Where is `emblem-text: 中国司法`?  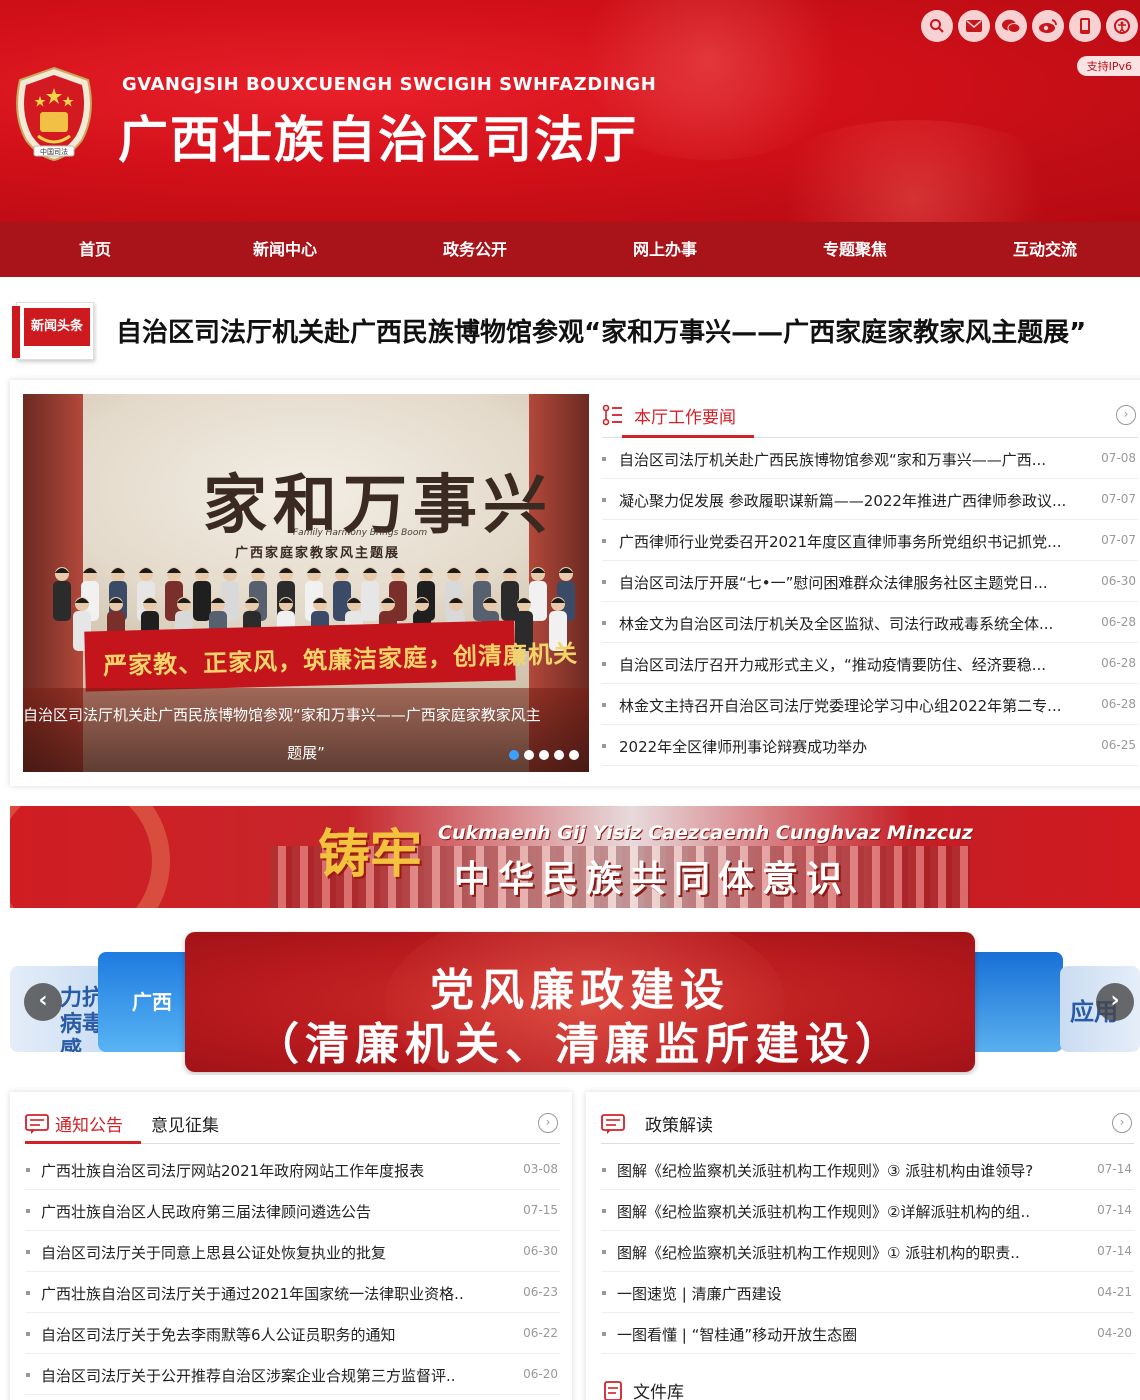
emblem-text: 中国司法 is located at coordinates (54, 151).